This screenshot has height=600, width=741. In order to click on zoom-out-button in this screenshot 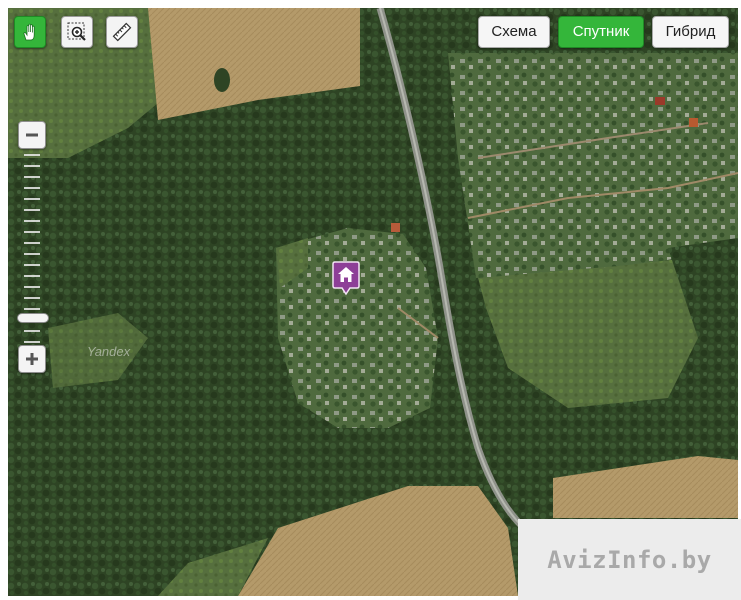, I will do `click(32, 135)`.